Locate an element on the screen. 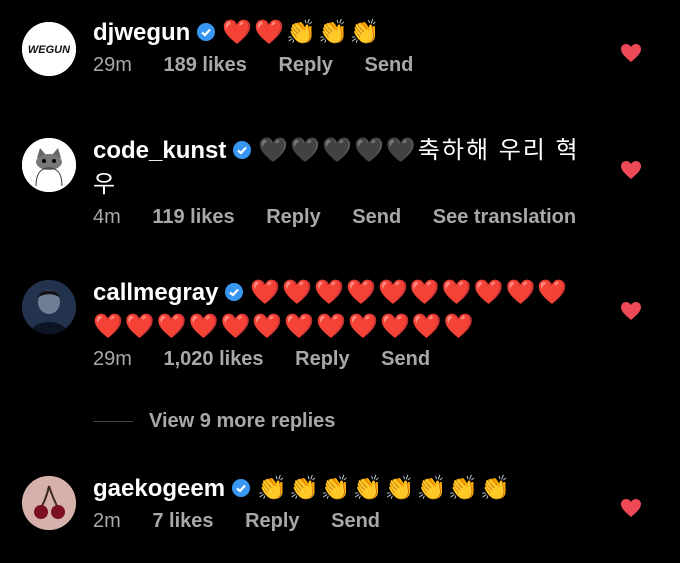  username: code_kunst is located at coordinates (159, 150).